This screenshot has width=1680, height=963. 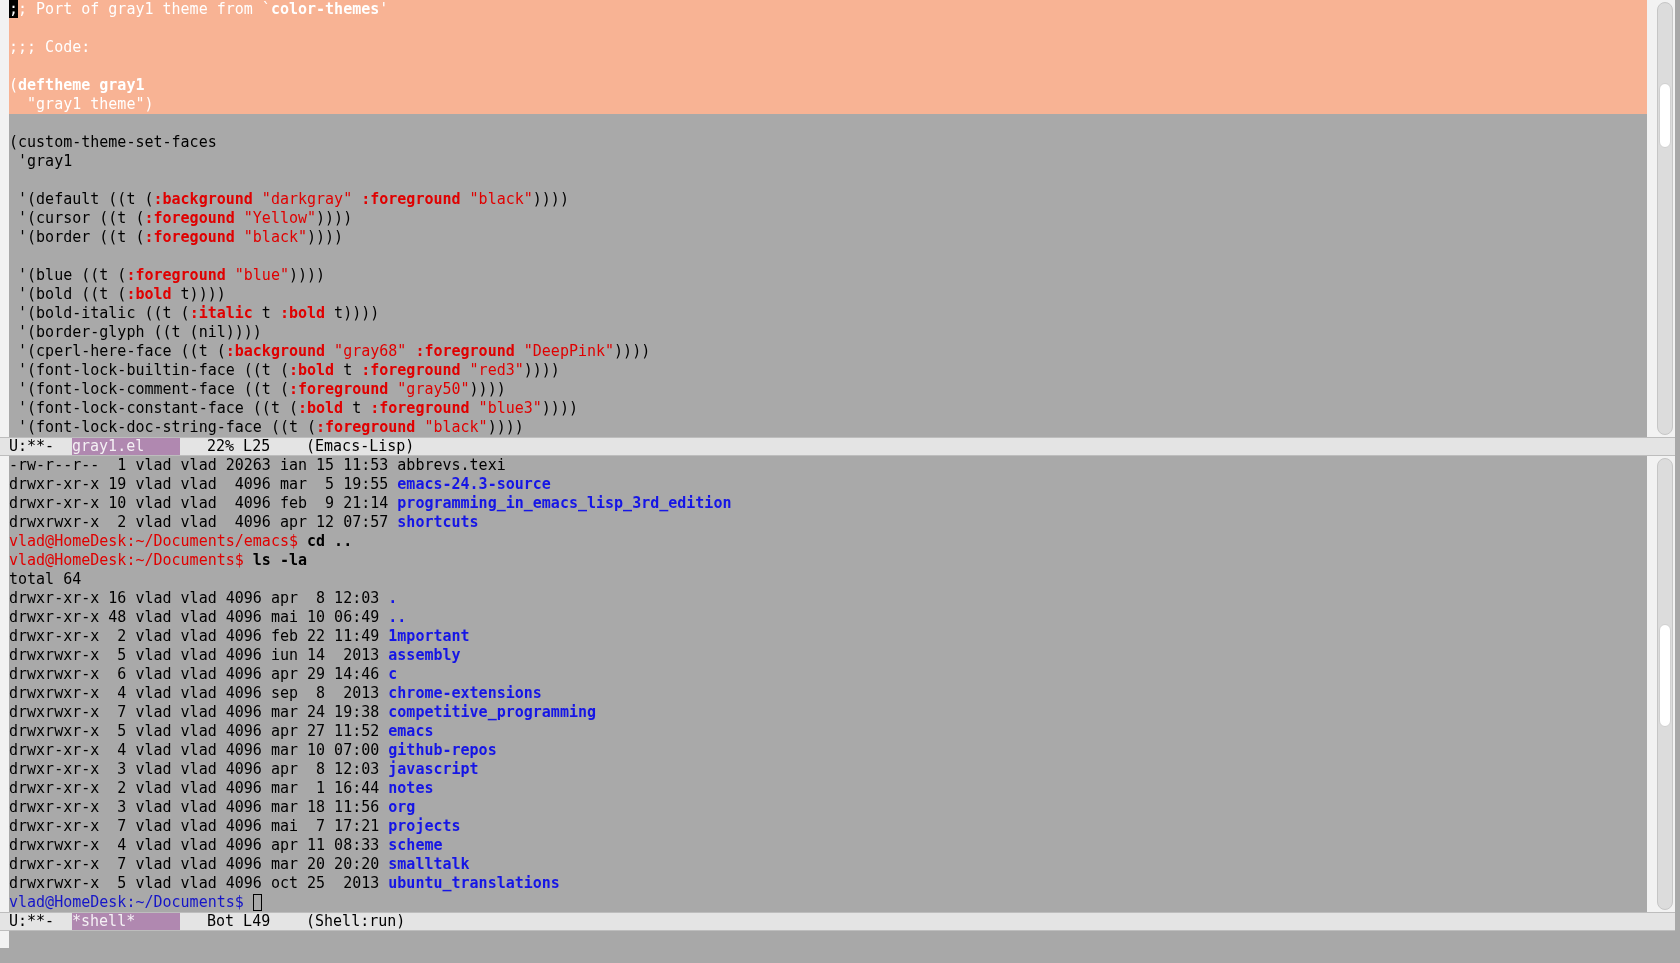 I want to click on code-line: '(border ((t (:foregound "black")))), so click(x=181, y=237).